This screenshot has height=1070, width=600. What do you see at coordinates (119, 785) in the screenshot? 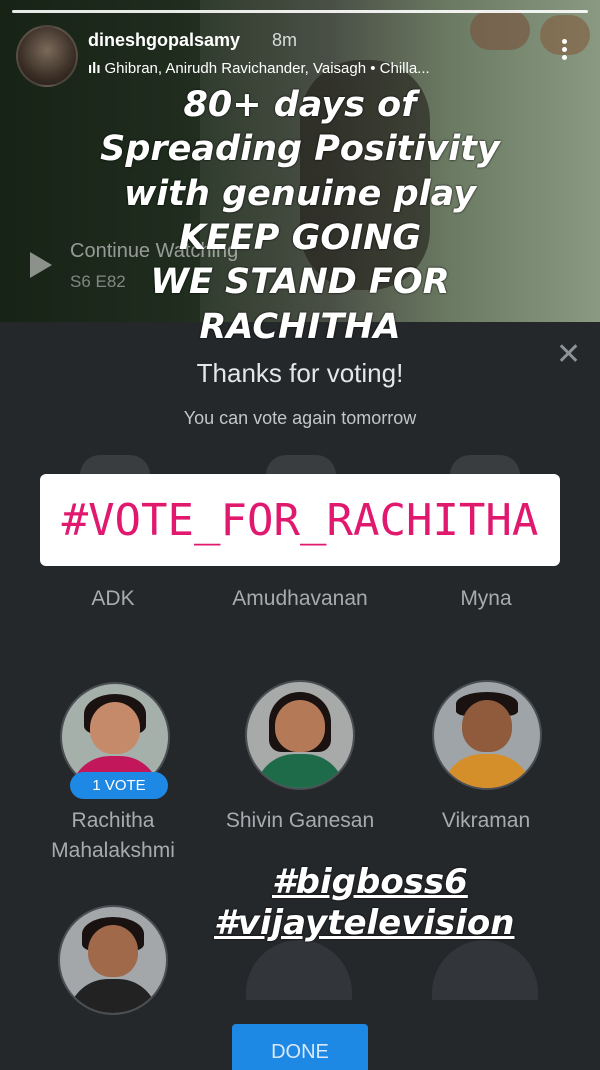
I see `vote-count-badge: 1 VOTE` at bounding box center [119, 785].